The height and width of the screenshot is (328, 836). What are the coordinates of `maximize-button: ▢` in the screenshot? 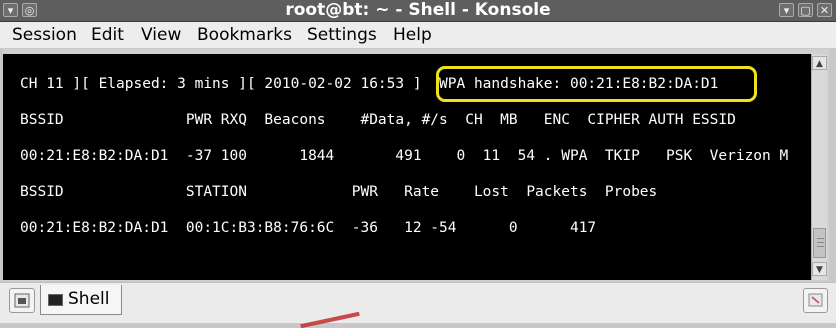 It's located at (805, 10).